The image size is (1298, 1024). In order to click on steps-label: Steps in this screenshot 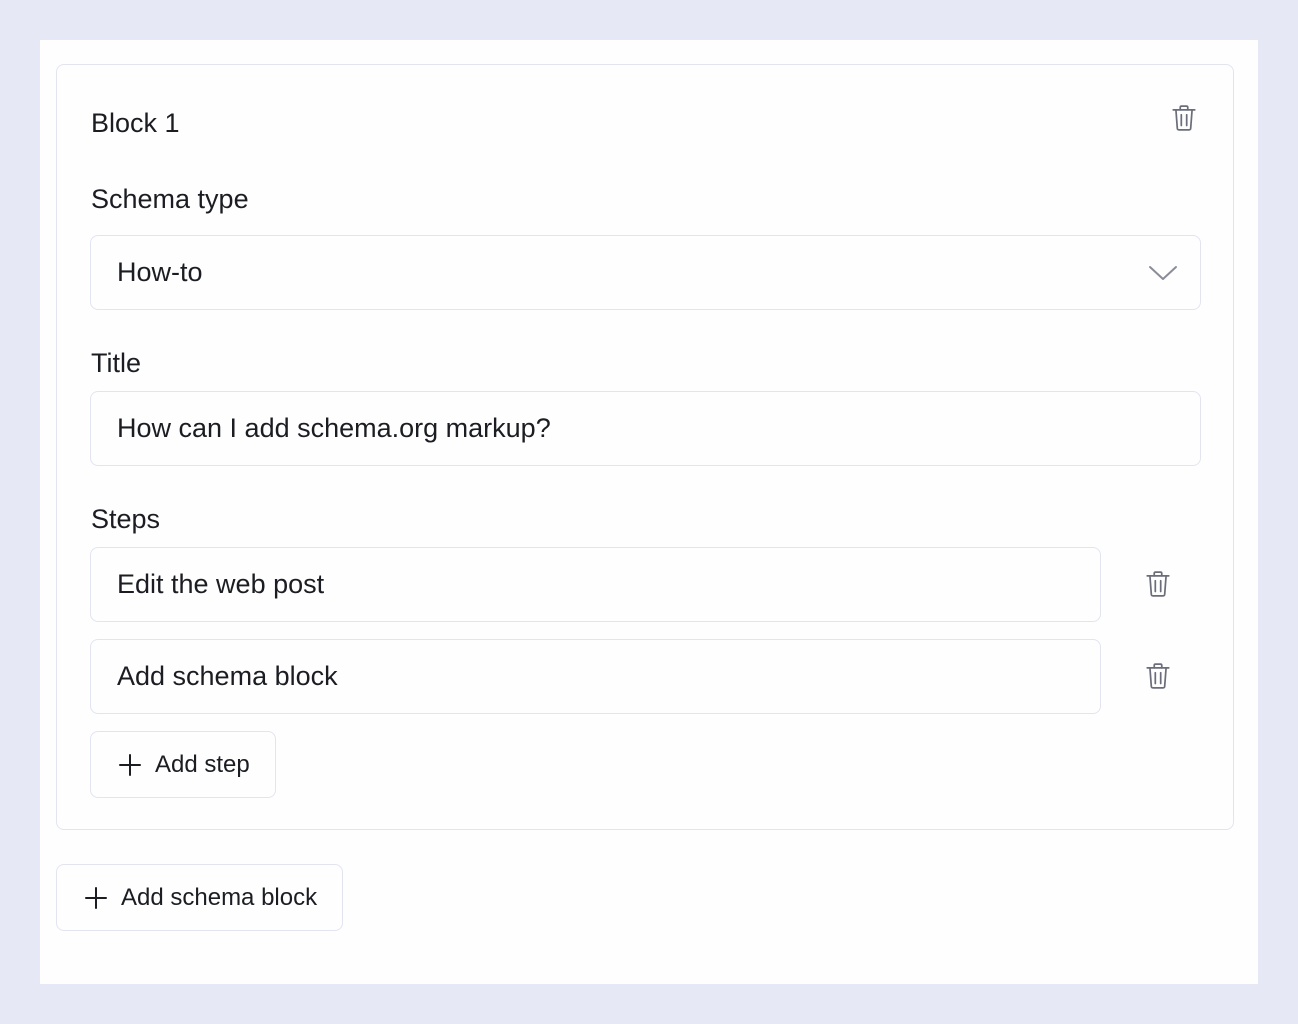, I will do `click(126, 519)`.